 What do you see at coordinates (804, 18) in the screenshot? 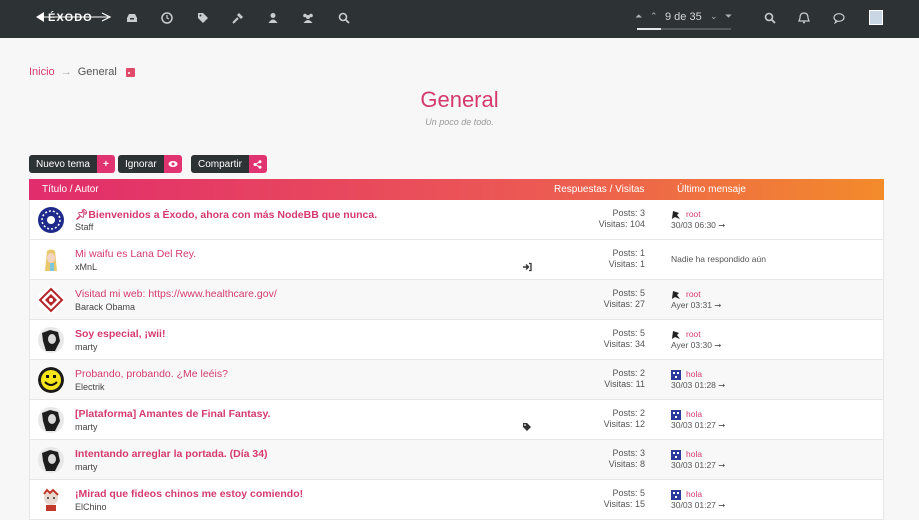
I see `bell-icon` at bounding box center [804, 18].